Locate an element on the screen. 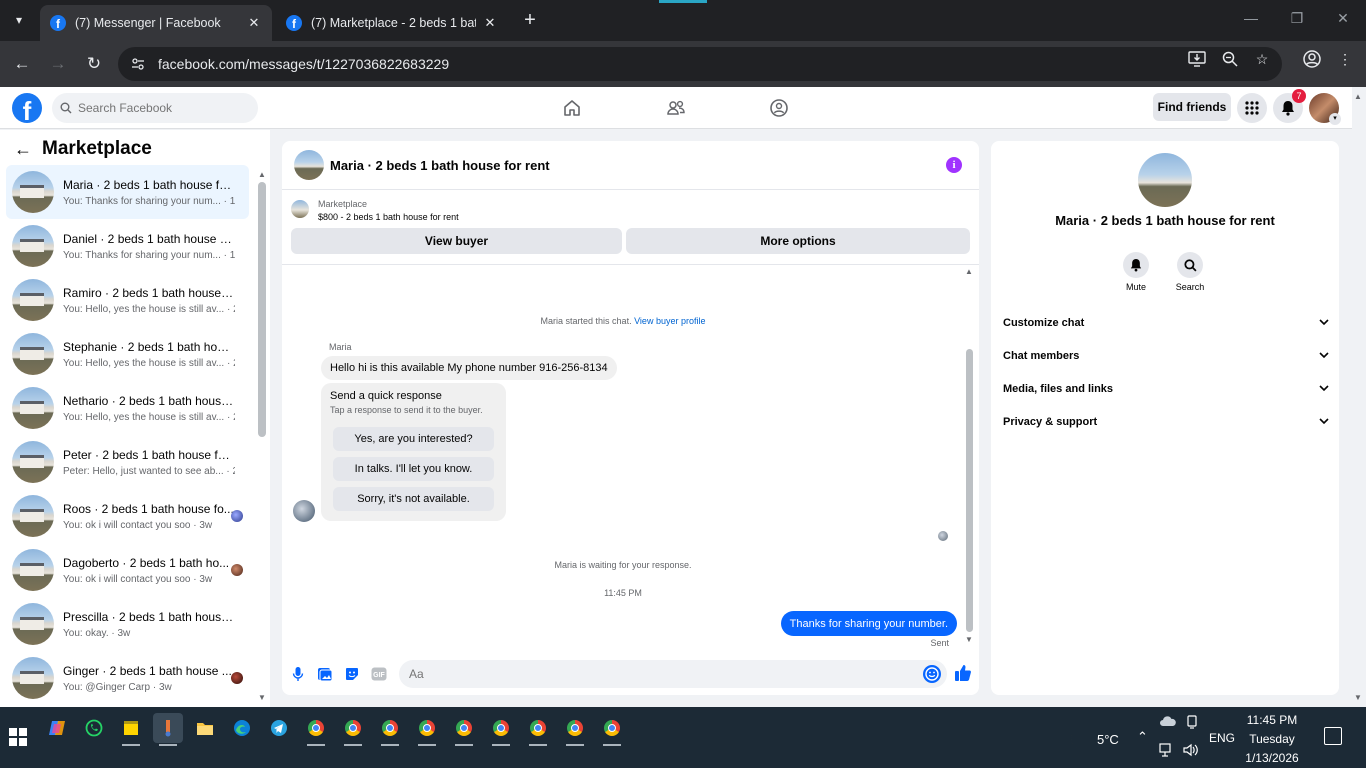 The height and width of the screenshot is (768, 1366). install-app-icon is located at coordinates (1197, 59).